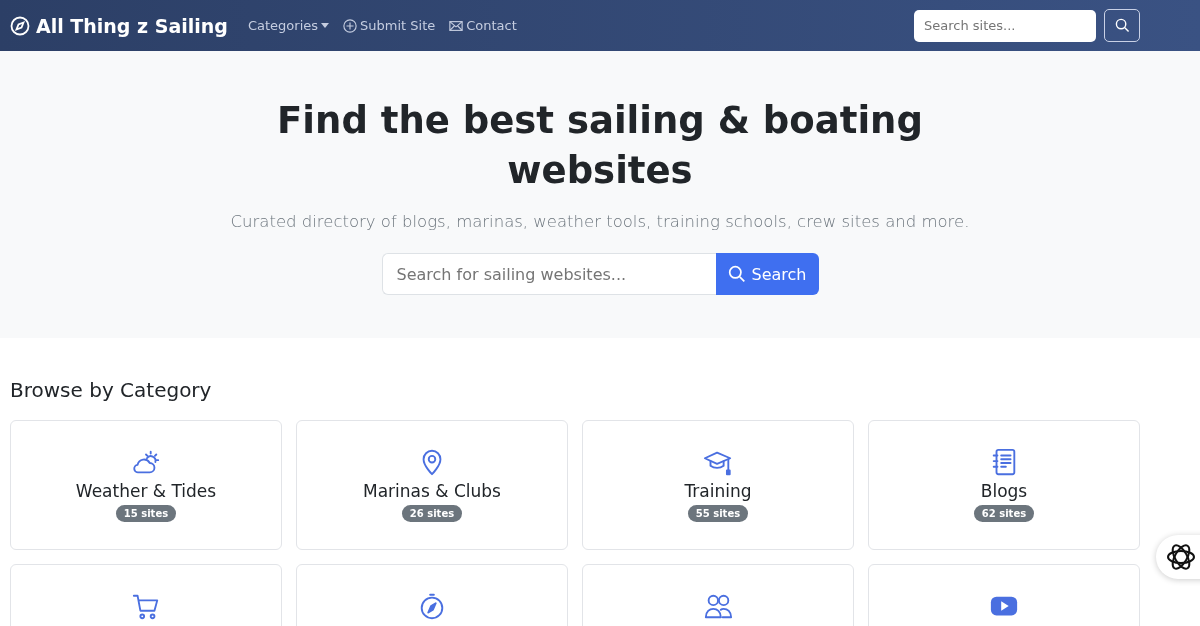 The width and height of the screenshot is (1200, 626). I want to click on chat-widget-button, so click(1178, 557).